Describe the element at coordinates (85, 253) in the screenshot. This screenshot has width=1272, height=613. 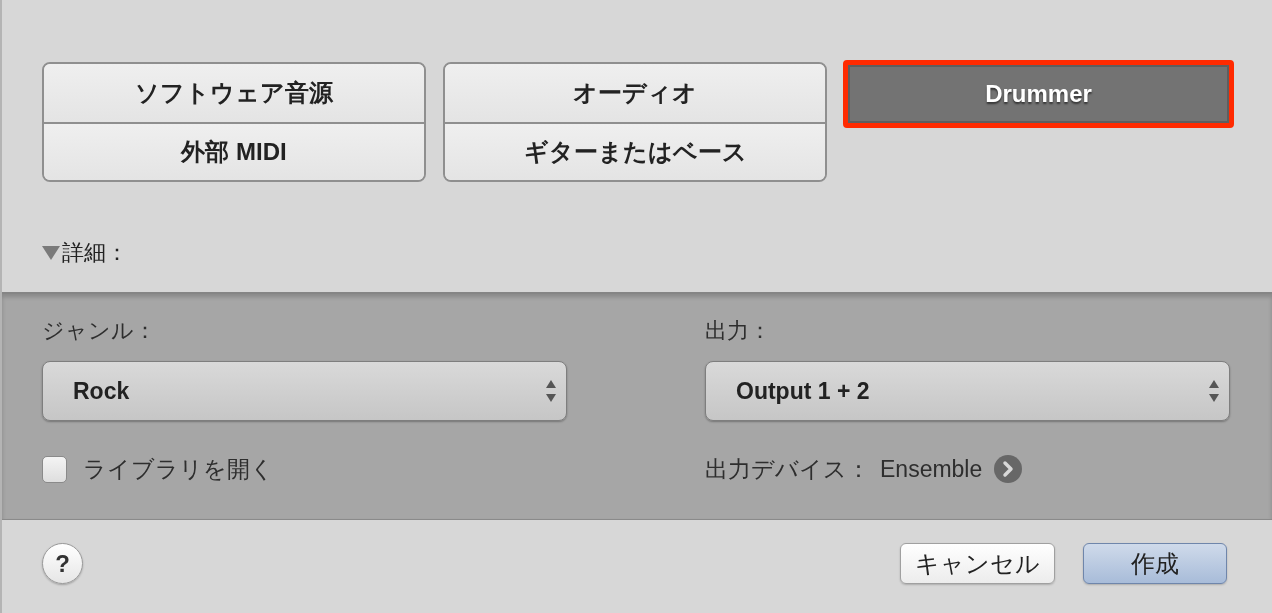
I see `details-disclosure: 詳細：` at that location.